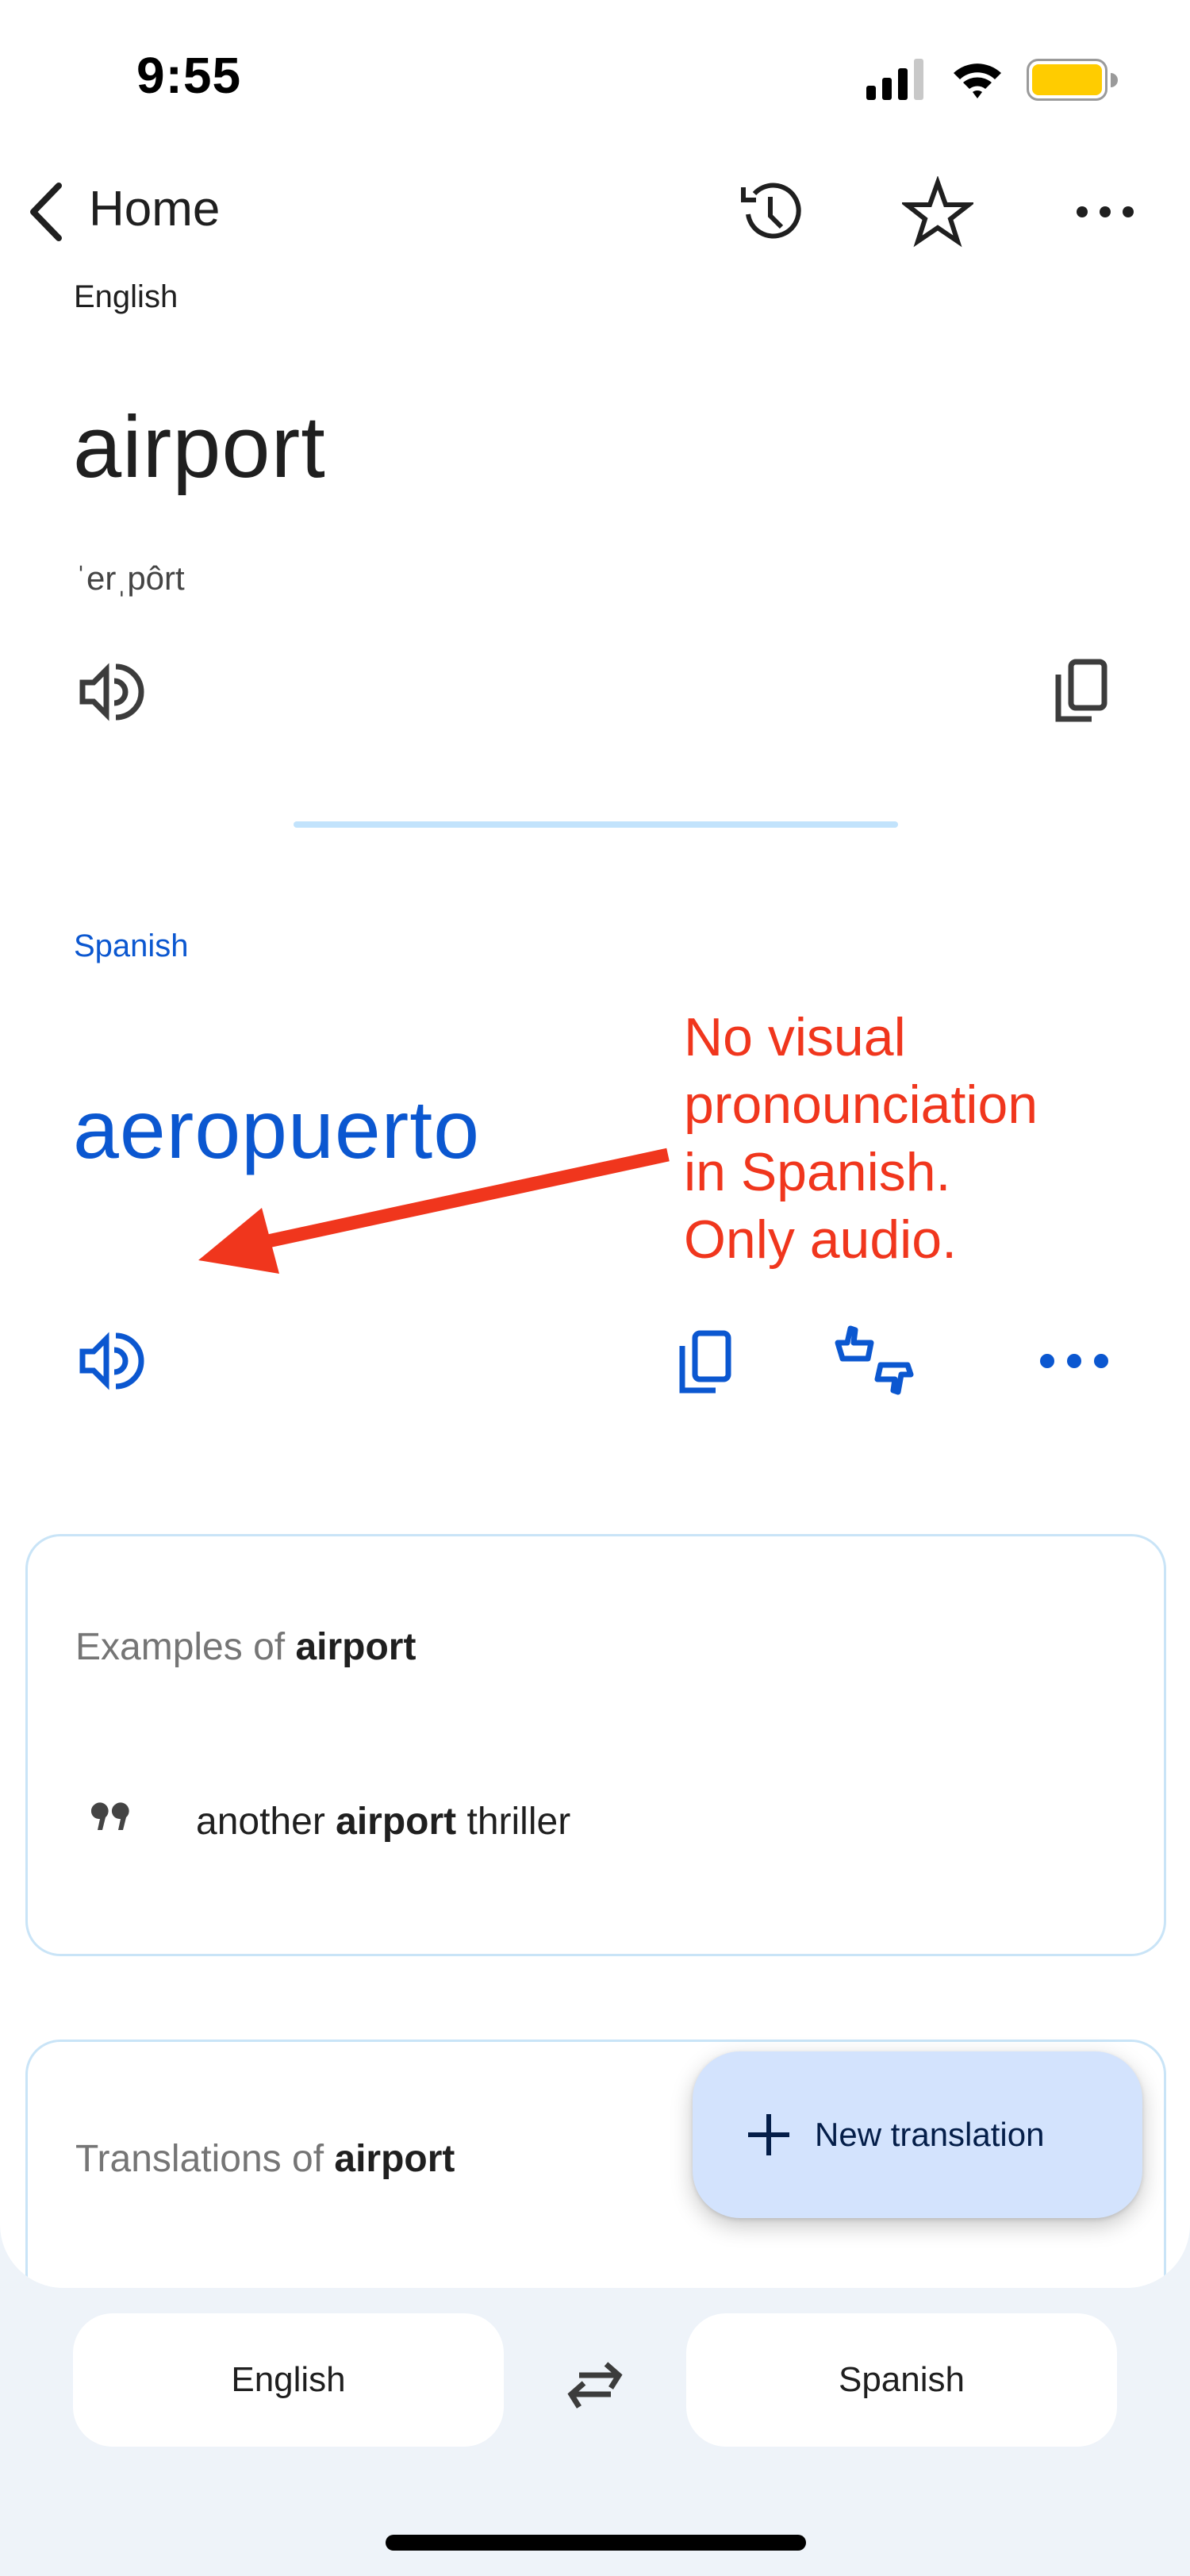  I want to click on feedback-button, so click(872, 1358).